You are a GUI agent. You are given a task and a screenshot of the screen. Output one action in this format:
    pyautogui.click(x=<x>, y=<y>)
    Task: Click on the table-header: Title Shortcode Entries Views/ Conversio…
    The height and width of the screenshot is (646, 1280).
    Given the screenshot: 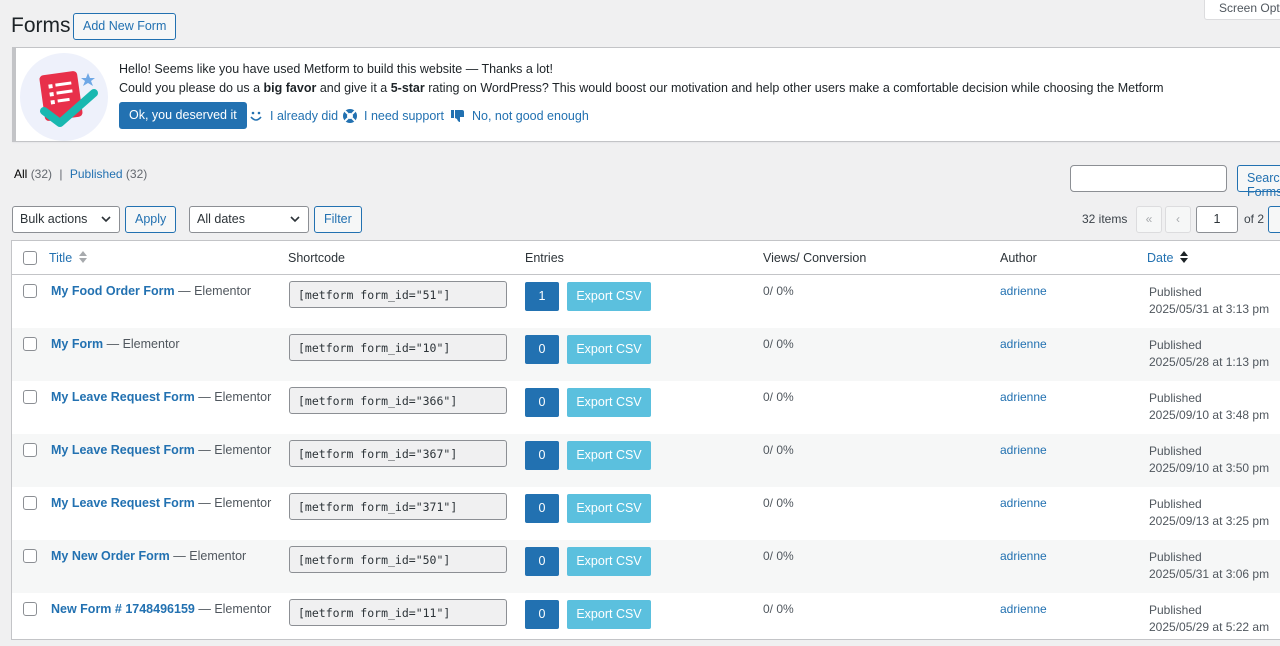 What is the action you would take?
    pyautogui.click(x=646, y=258)
    